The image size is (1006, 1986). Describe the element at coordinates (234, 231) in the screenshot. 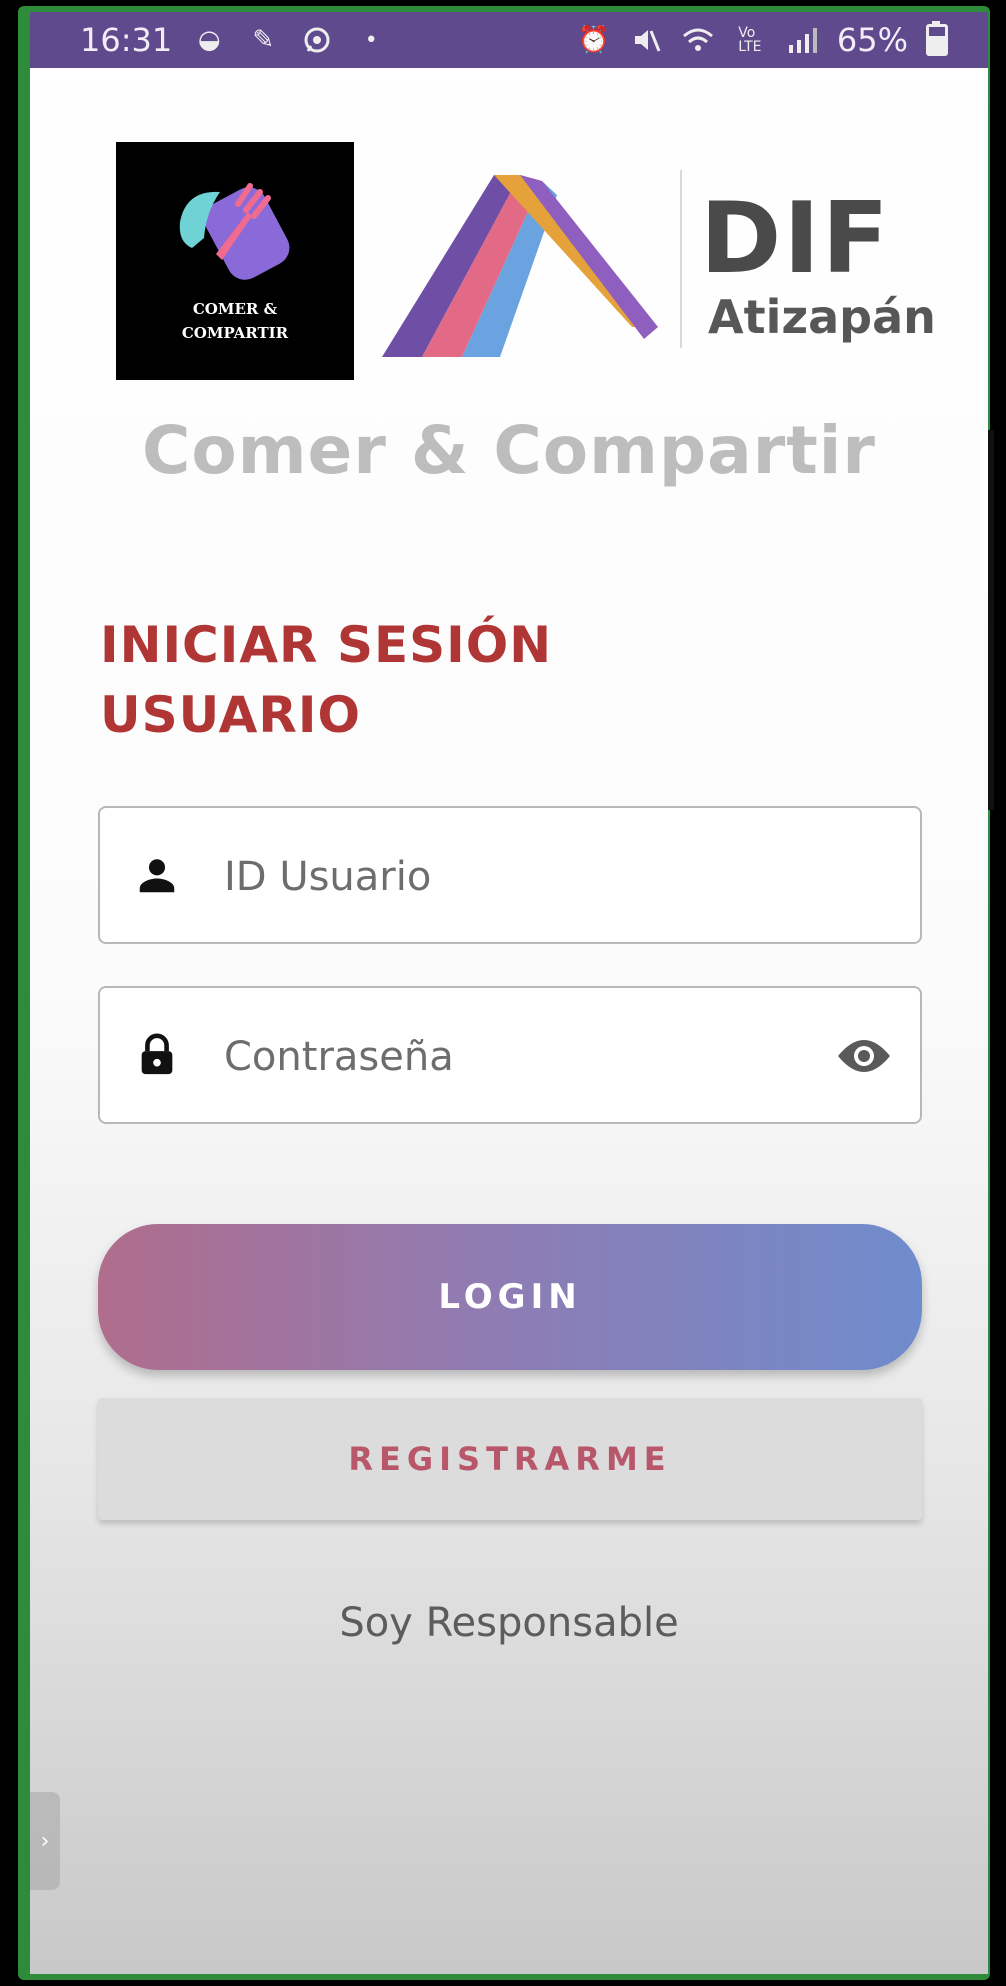

I see `utensils-logo-mark` at that location.